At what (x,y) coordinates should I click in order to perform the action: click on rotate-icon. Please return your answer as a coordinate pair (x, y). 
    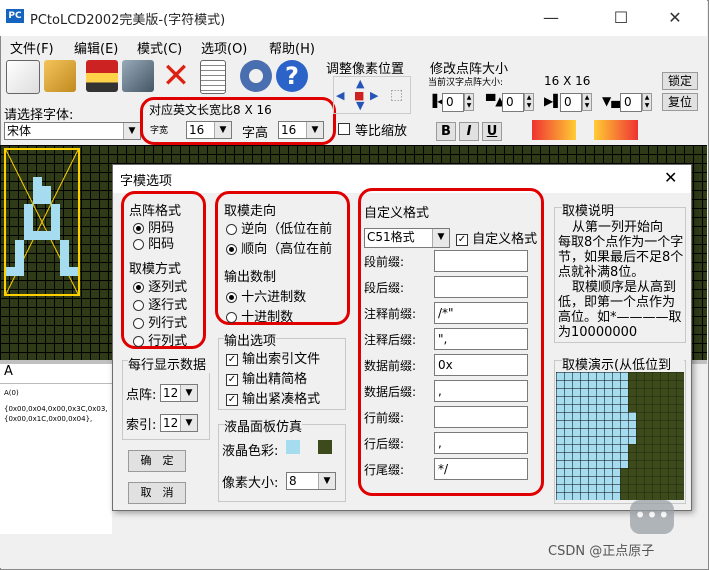
    Looking at the image, I should click on (554, 130).